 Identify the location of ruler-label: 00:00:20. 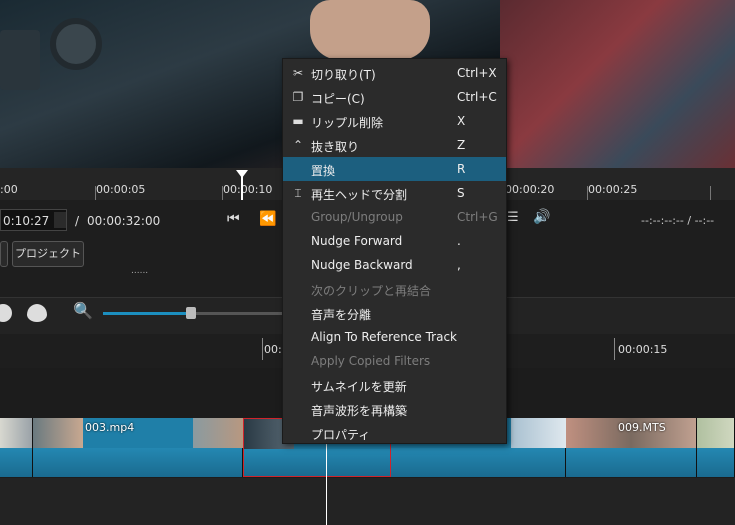
(530, 189).